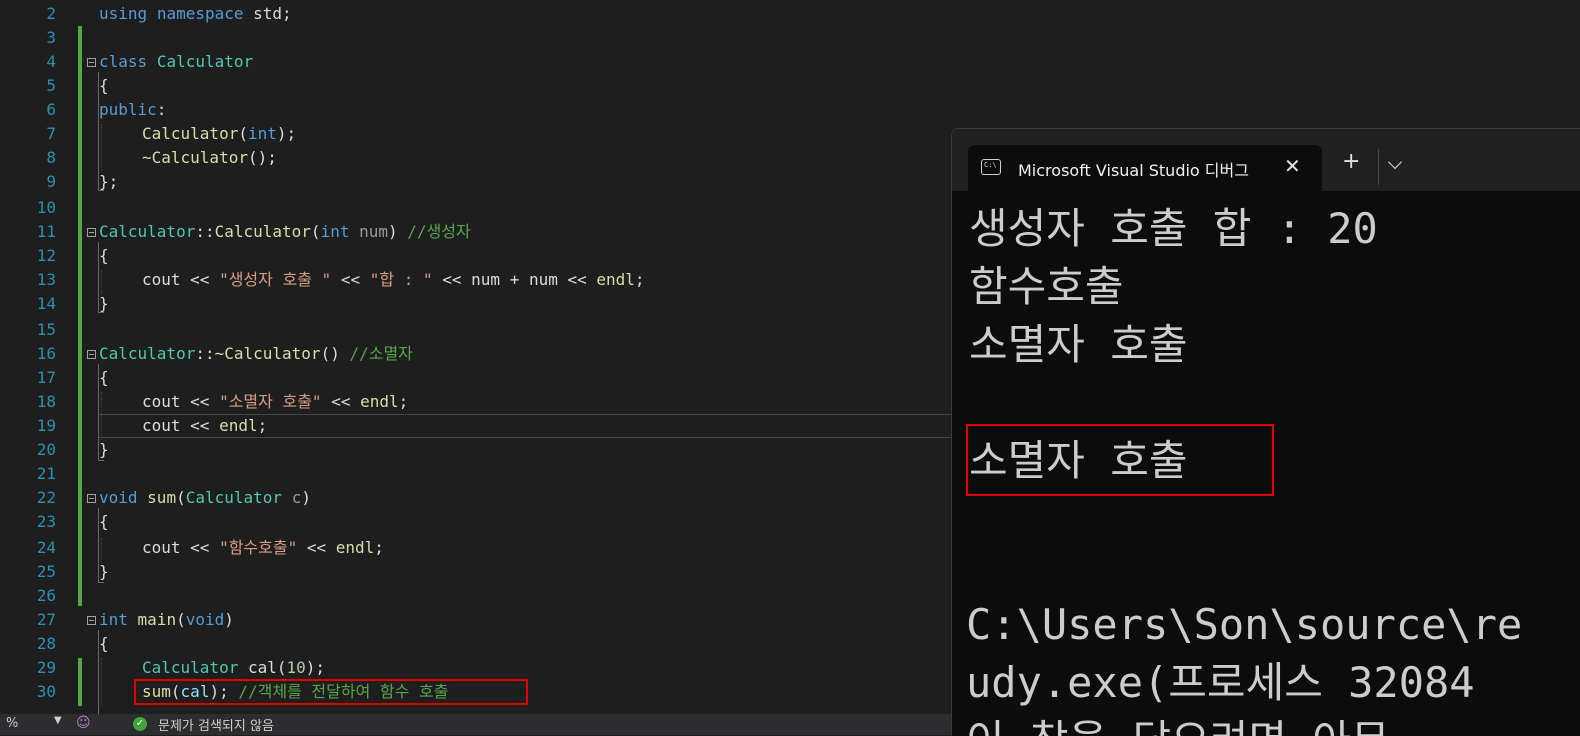 The width and height of the screenshot is (1580, 736). What do you see at coordinates (195, 14) in the screenshot?
I see `code-line-2: using namespace std;` at bounding box center [195, 14].